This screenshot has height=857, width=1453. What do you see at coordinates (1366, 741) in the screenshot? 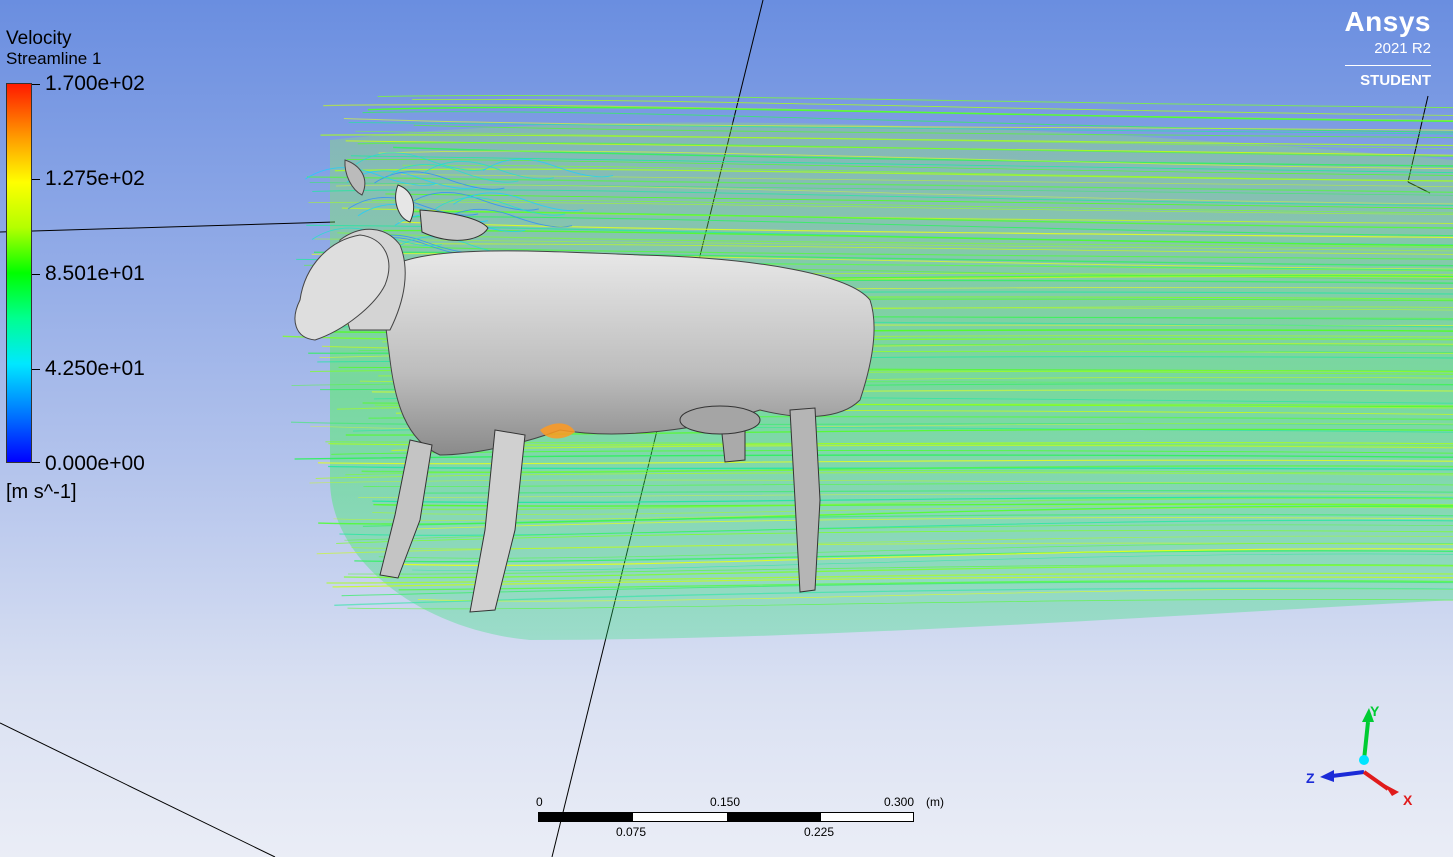
I see `axis-y-line` at bounding box center [1366, 741].